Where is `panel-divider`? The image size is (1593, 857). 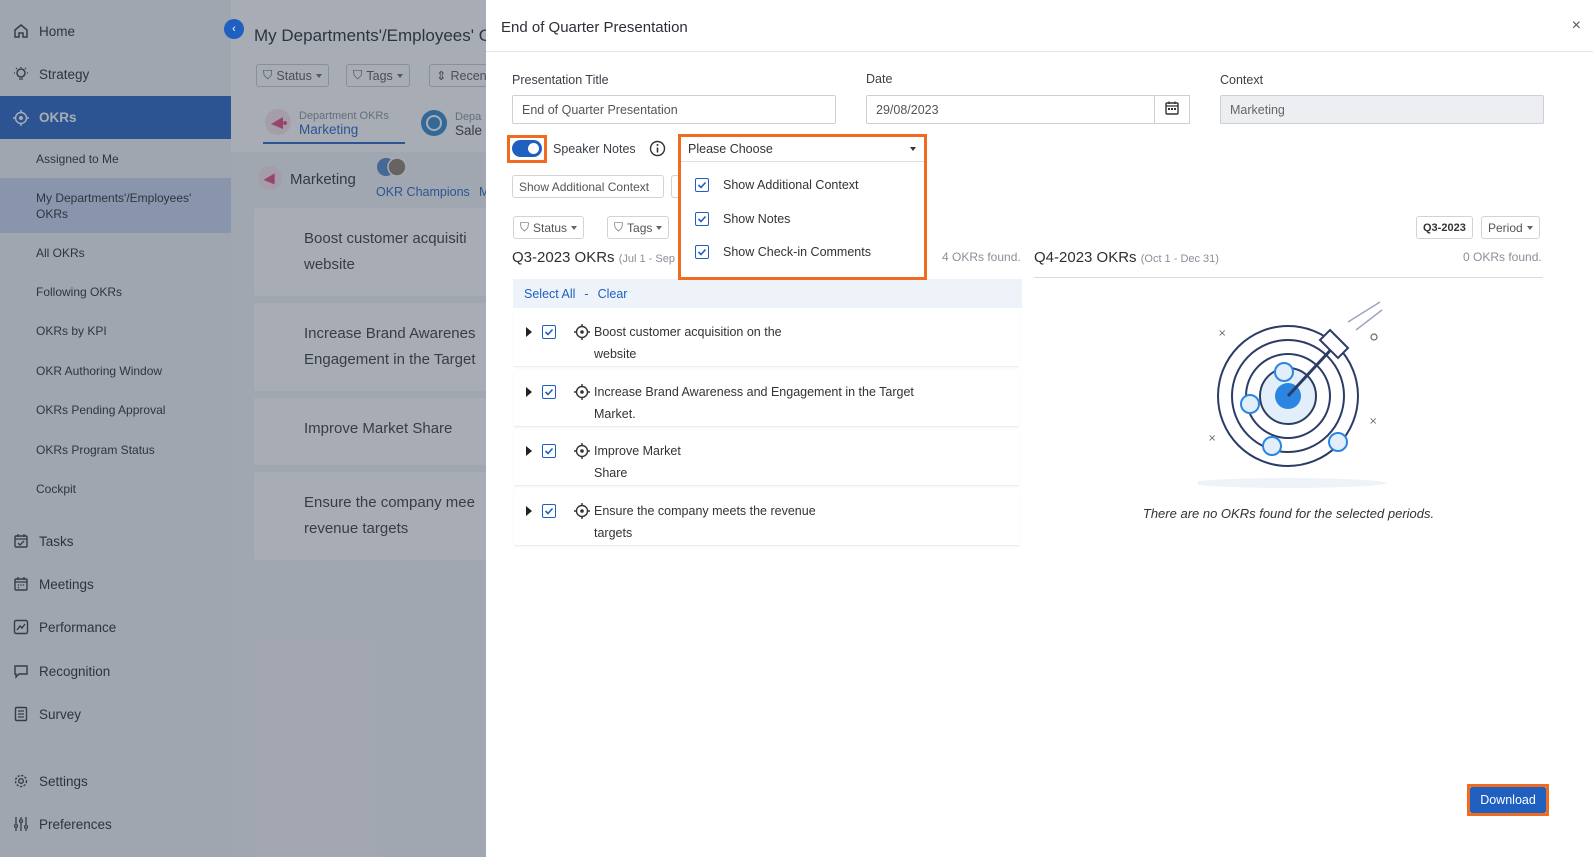
panel-divider is located at coordinates (1039, 51).